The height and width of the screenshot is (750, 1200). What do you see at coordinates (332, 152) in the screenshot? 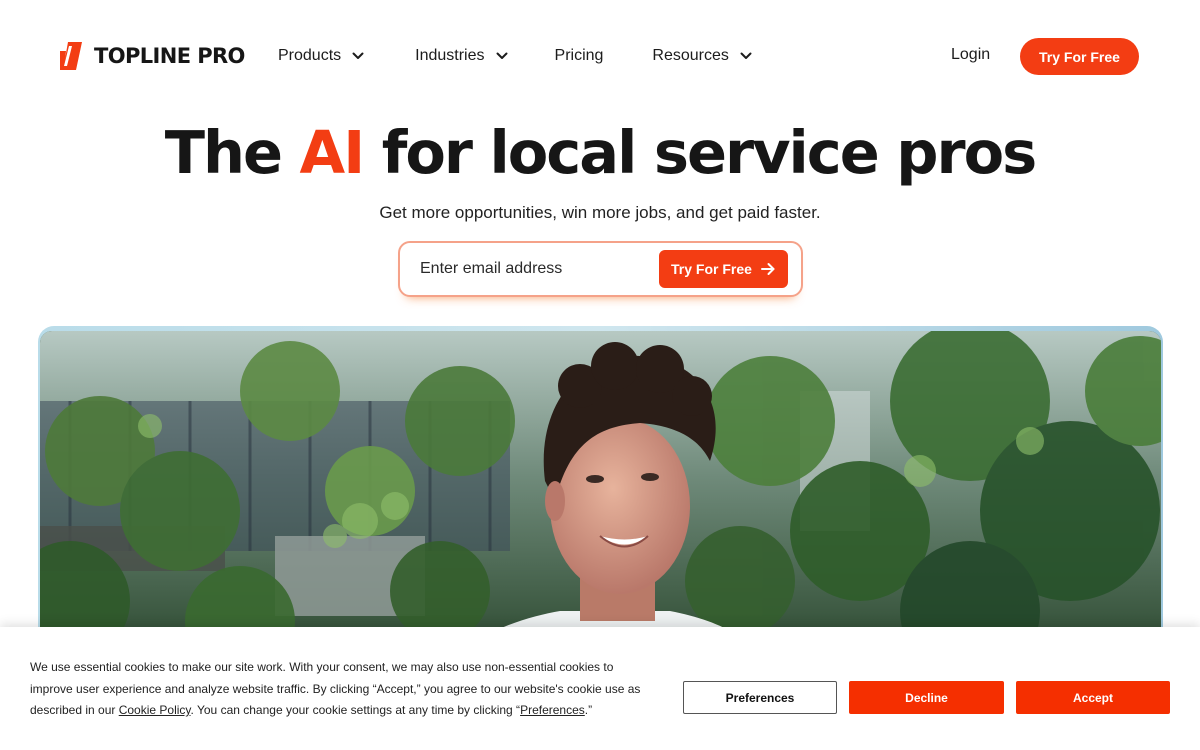
I see `hero-title-accent: AI` at bounding box center [332, 152].